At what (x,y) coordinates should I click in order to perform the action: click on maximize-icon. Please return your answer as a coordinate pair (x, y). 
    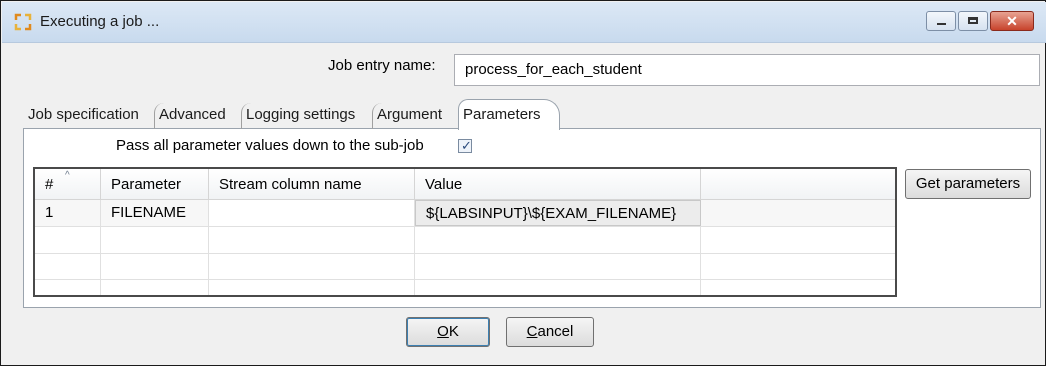
    Looking at the image, I should click on (973, 21).